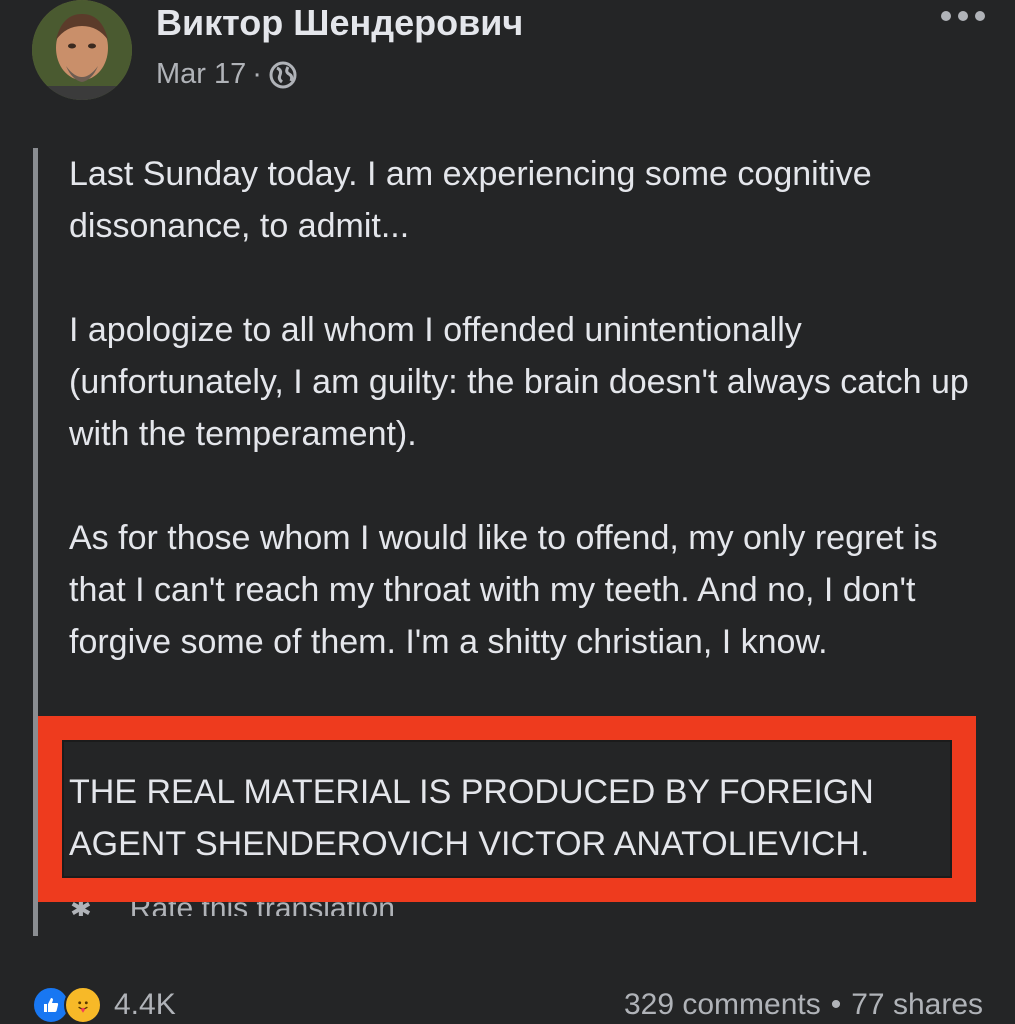 This screenshot has height=1024, width=1015. I want to click on reactions-summary: 4.4K, so click(104, 1005).